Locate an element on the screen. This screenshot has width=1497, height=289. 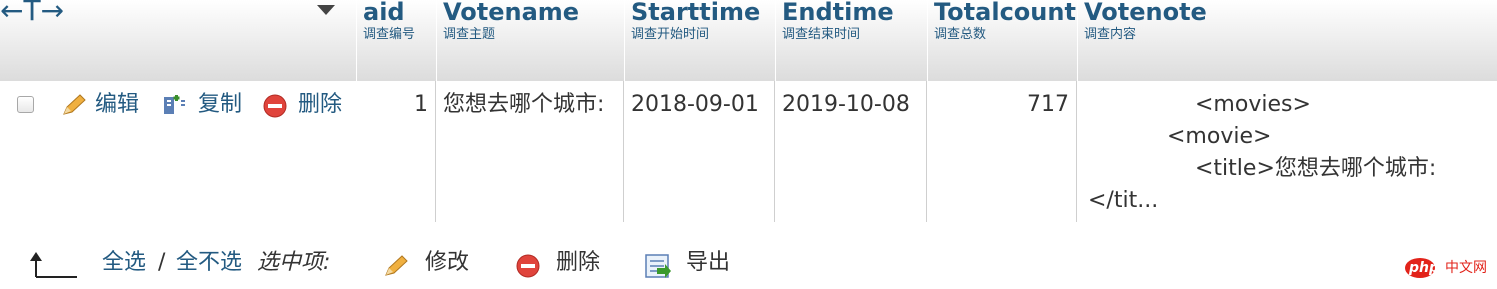
delete-link: 删除 is located at coordinates (320, 105).